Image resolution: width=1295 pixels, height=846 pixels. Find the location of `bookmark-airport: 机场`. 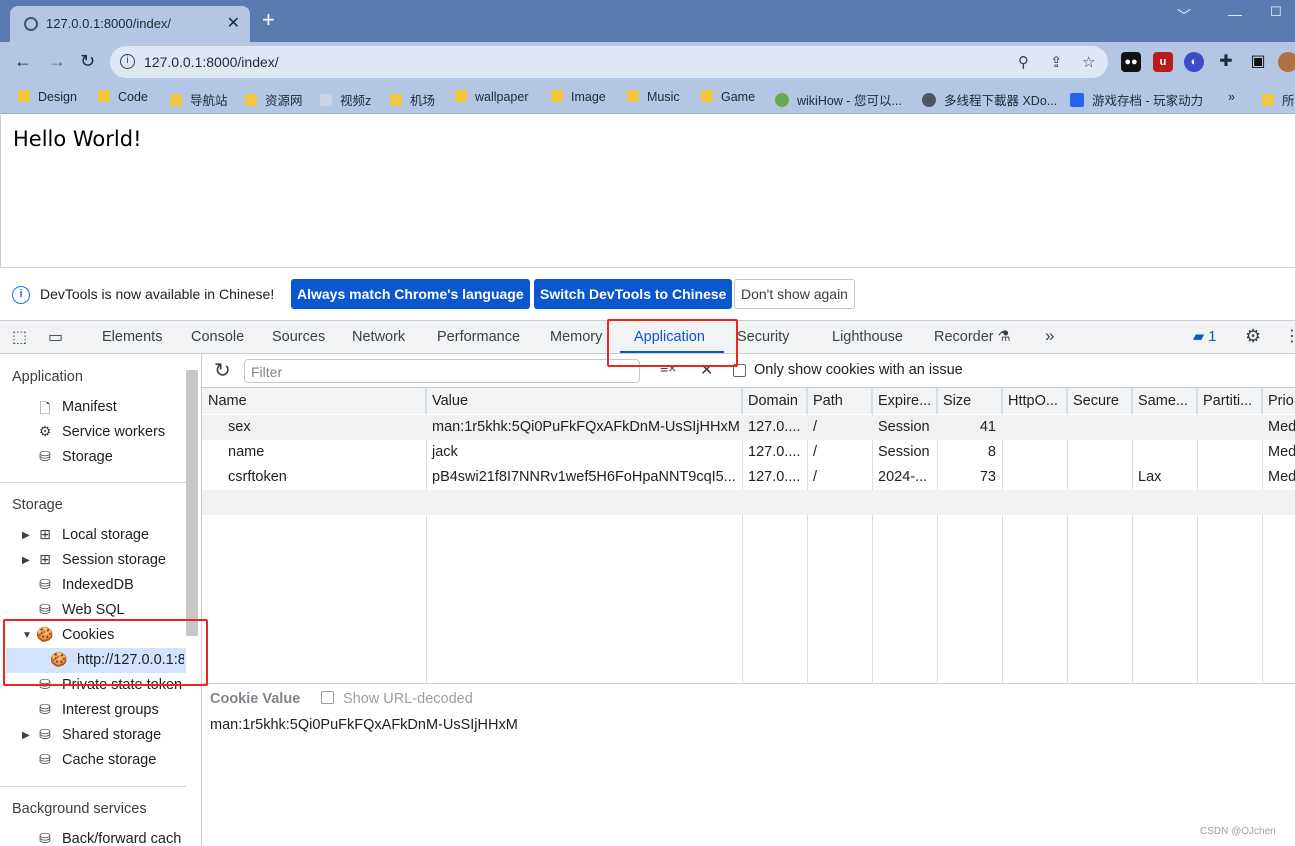

bookmark-airport: 机场 is located at coordinates (412, 99).